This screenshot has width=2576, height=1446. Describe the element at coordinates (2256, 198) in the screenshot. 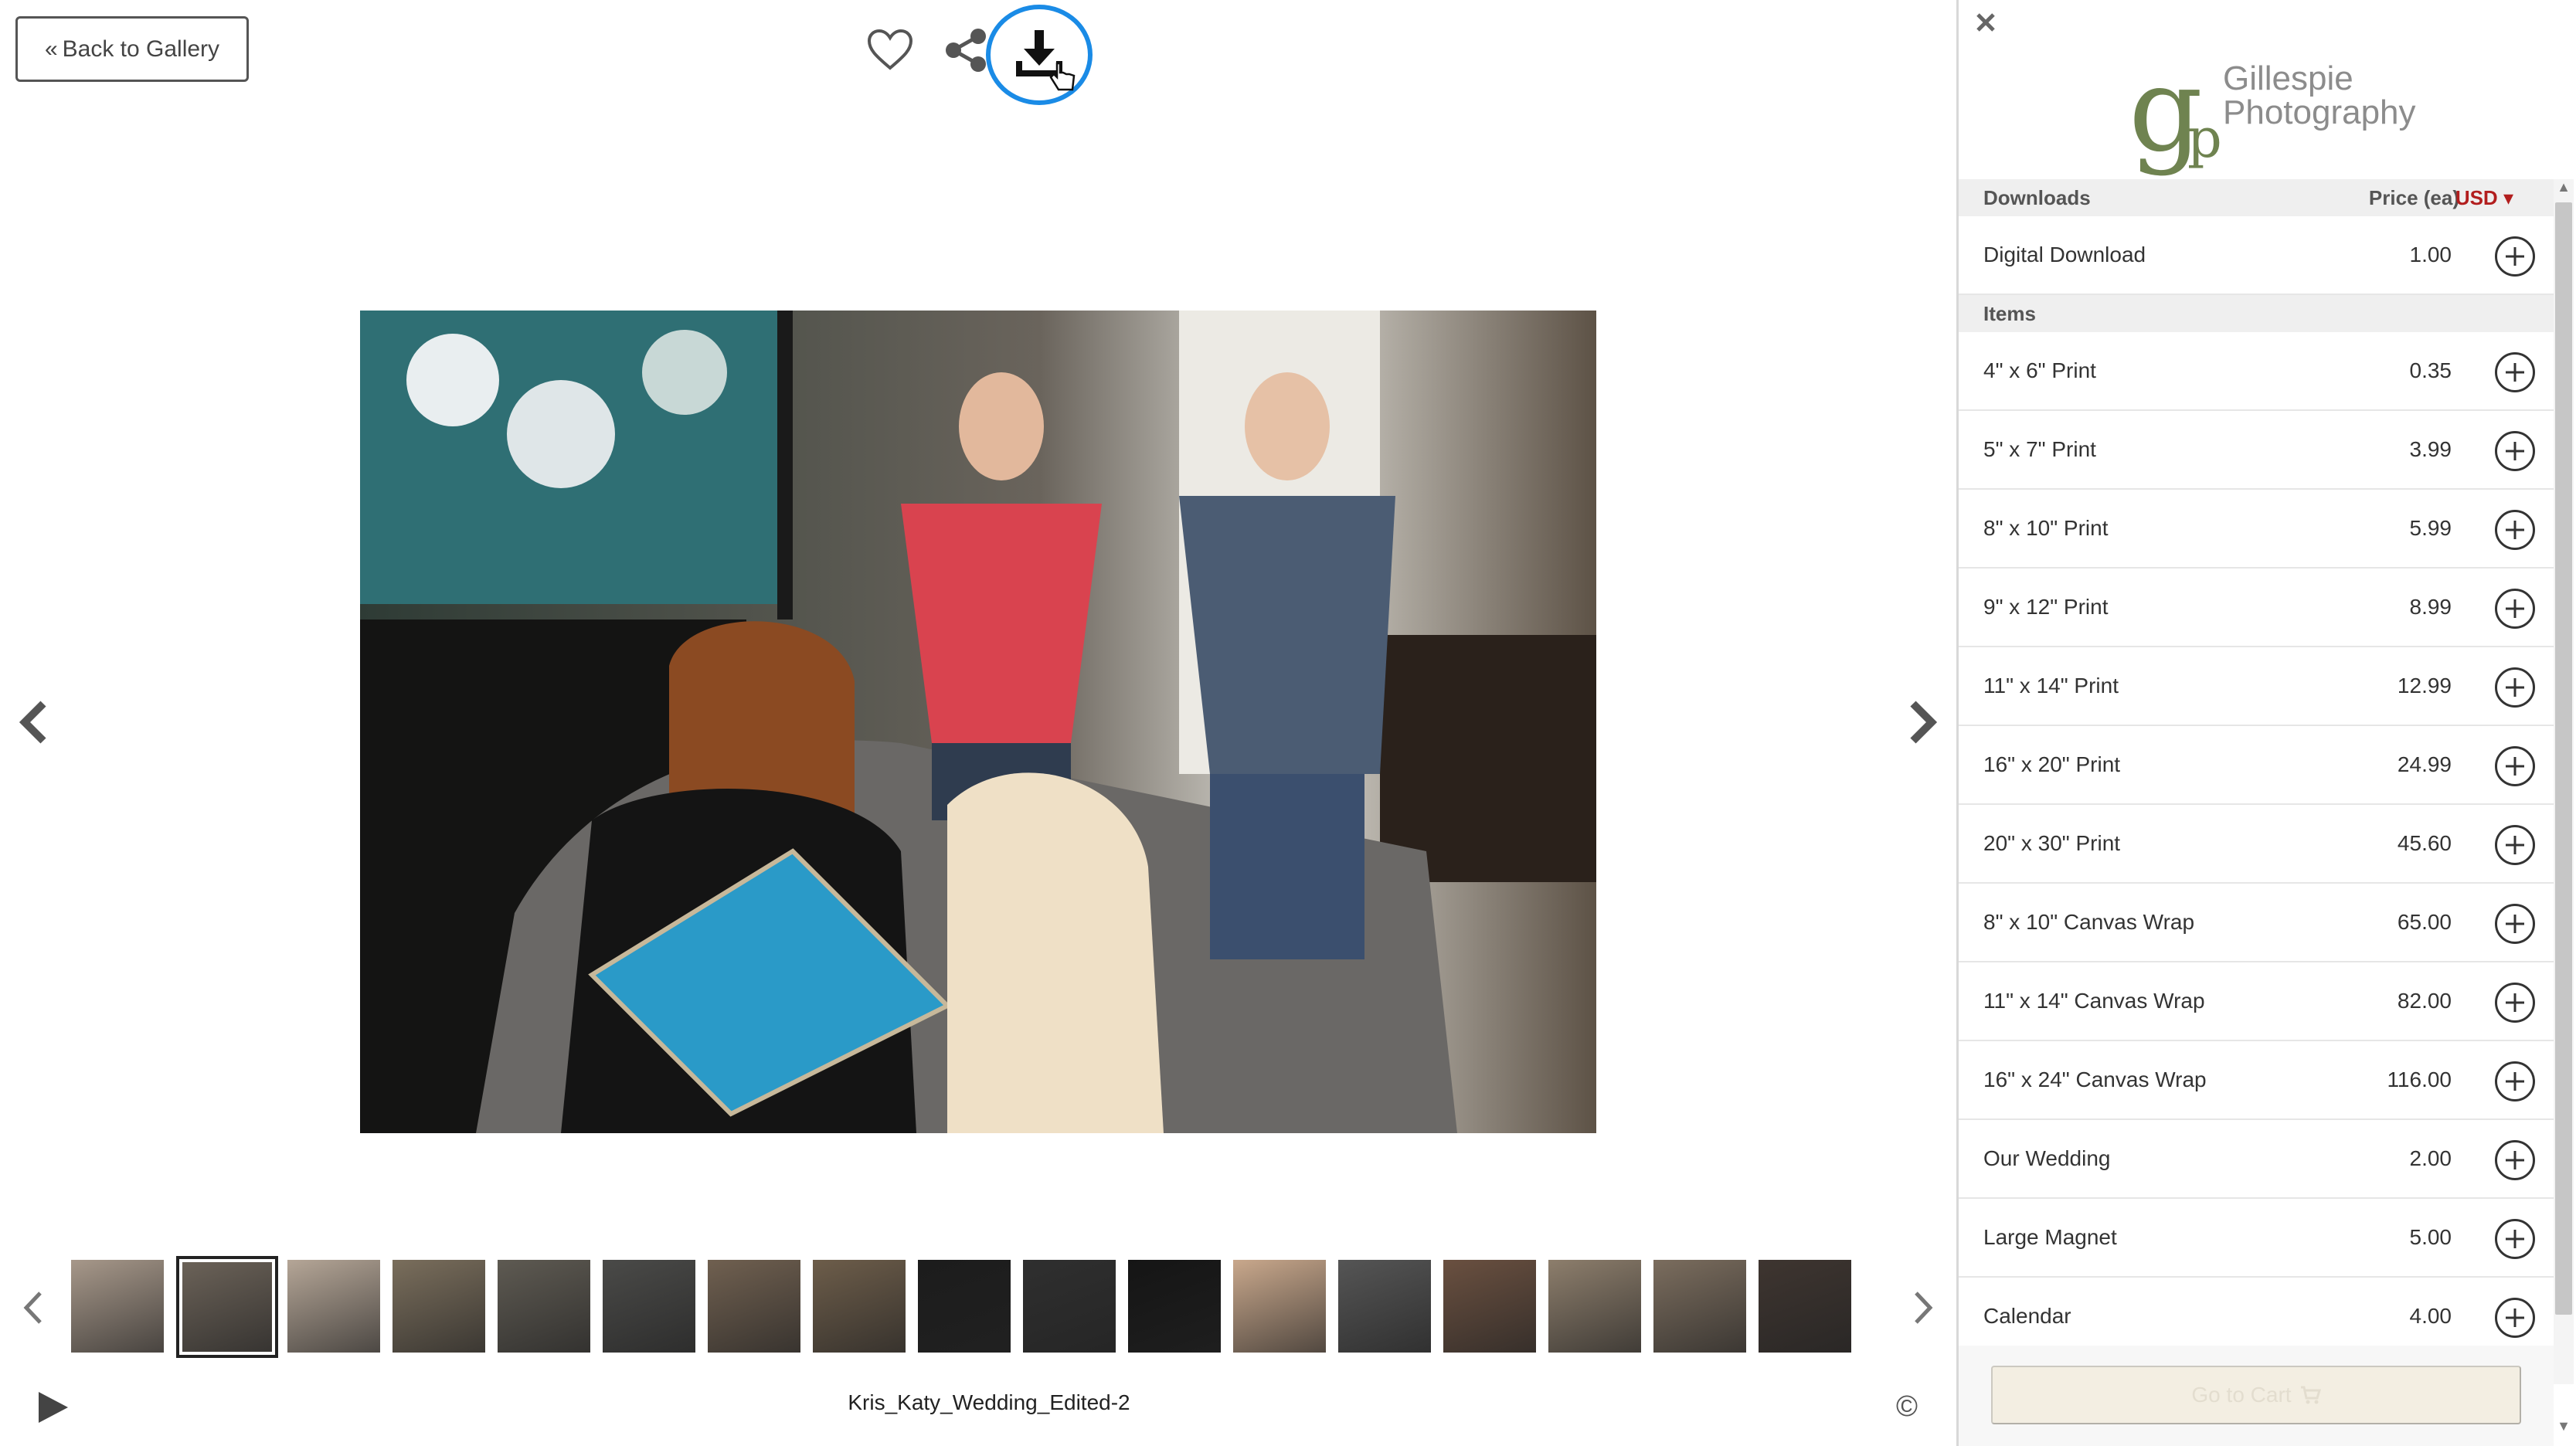

I see `downloads-section-header: Downloads Price (ea) USD ▾` at that location.